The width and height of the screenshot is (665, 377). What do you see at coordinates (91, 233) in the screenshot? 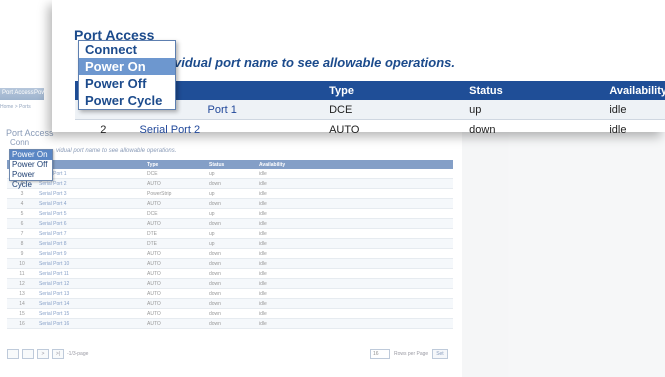
I see `port-name-link: Serial Port 7` at bounding box center [91, 233].